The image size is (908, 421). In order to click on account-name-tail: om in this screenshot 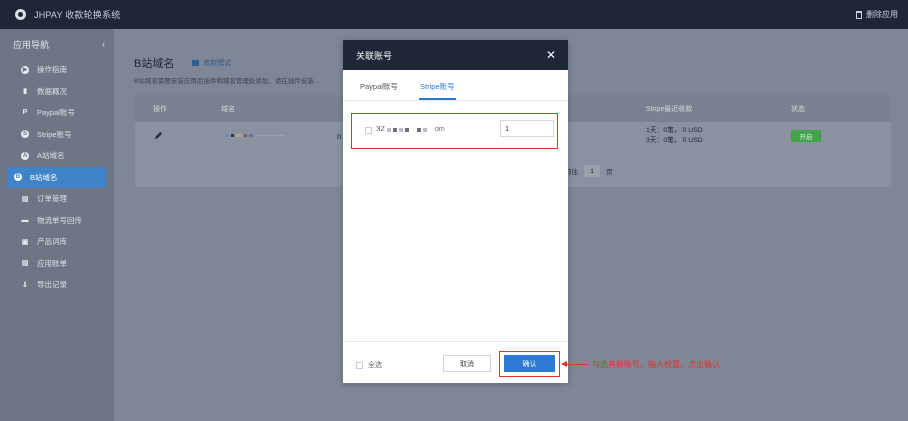, I will do `click(440, 129)`.